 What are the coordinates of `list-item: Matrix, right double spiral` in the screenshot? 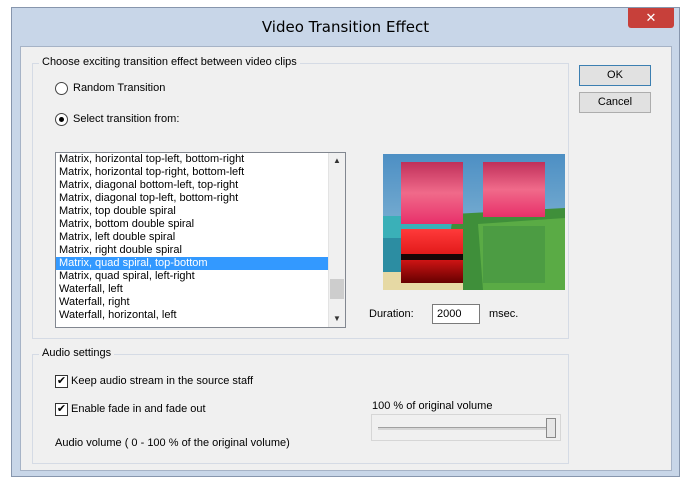 It's located at (200, 250).